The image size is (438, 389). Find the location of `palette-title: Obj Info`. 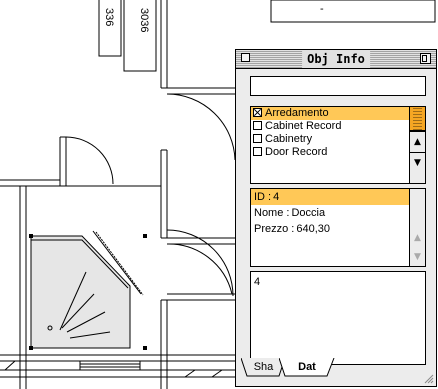

palette-title: Obj Info is located at coordinates (336, 59).